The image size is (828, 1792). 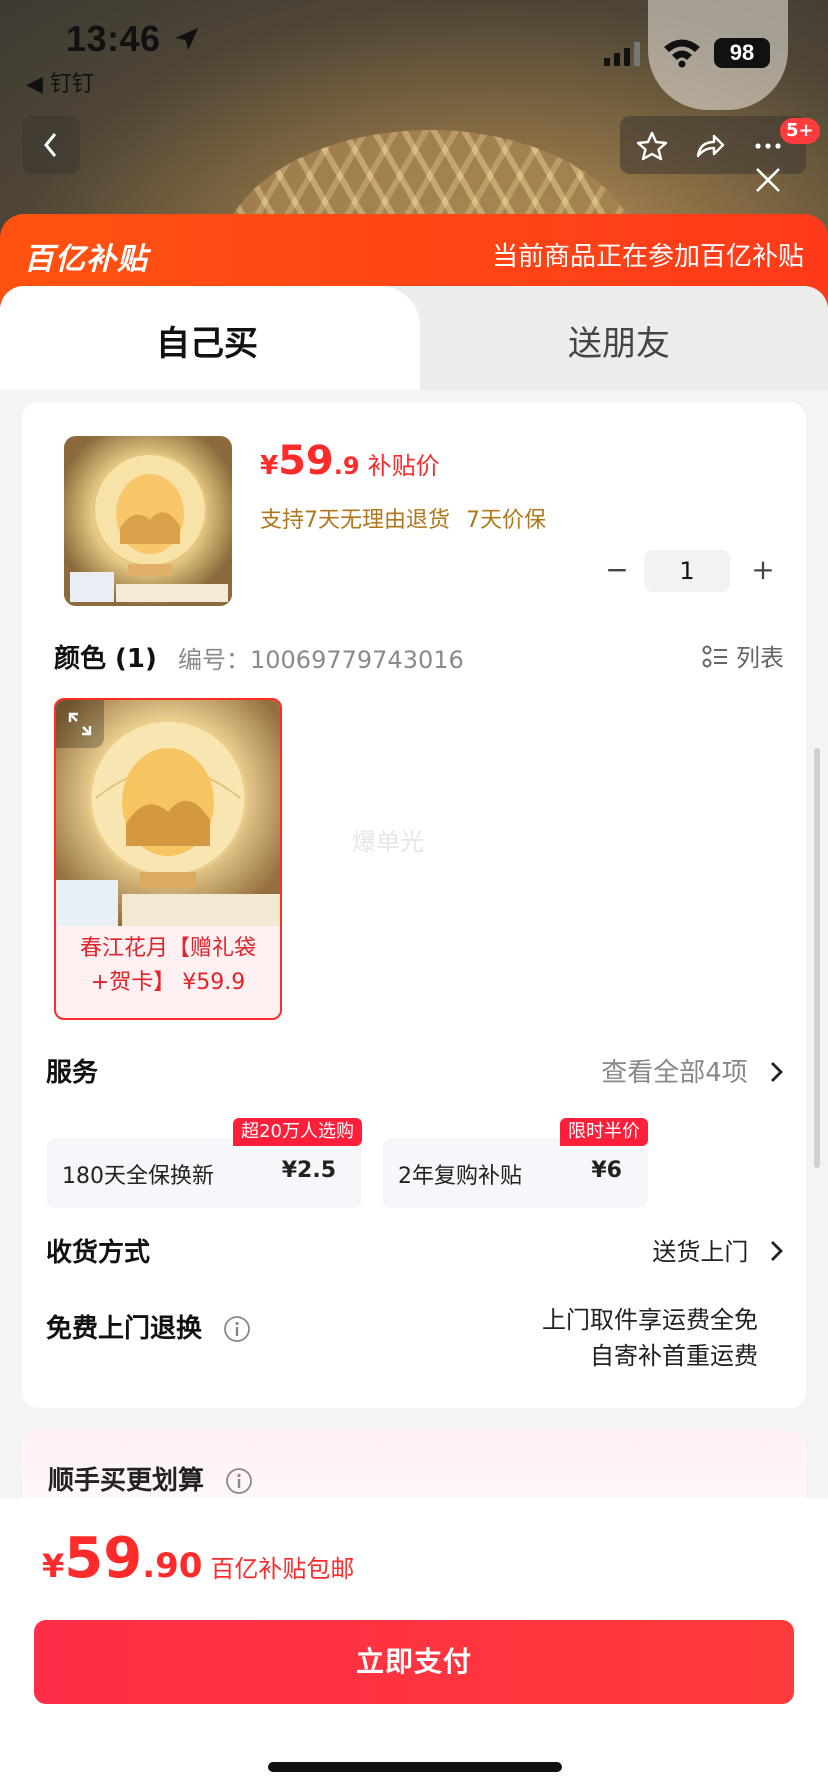 I want to click on tab-buy-self: 自己买, so click(x=207, y=340).